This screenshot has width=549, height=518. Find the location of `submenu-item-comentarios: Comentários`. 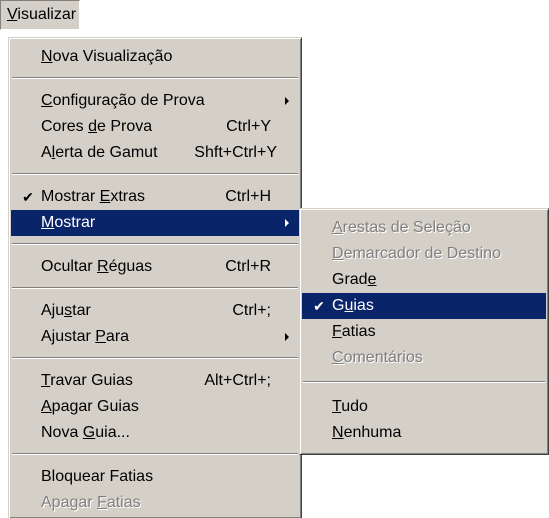

submenu-item-comentarios: Comentários is located at coordinates (377, 357).